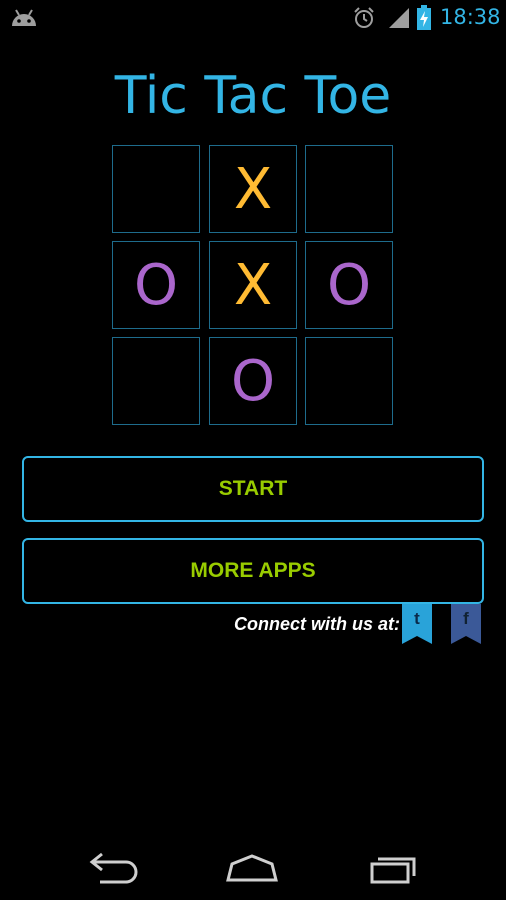  Describe the element at coordinates (253, 189) in the screenshot. I see `board-cell-2: X` at that location.